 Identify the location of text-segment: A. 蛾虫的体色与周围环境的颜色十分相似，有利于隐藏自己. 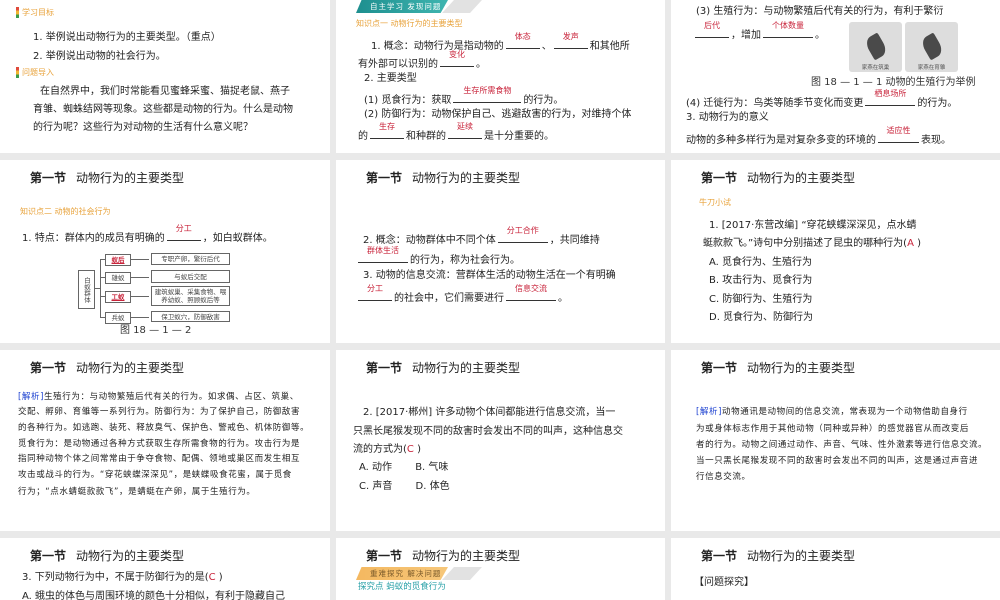
(154, 595).